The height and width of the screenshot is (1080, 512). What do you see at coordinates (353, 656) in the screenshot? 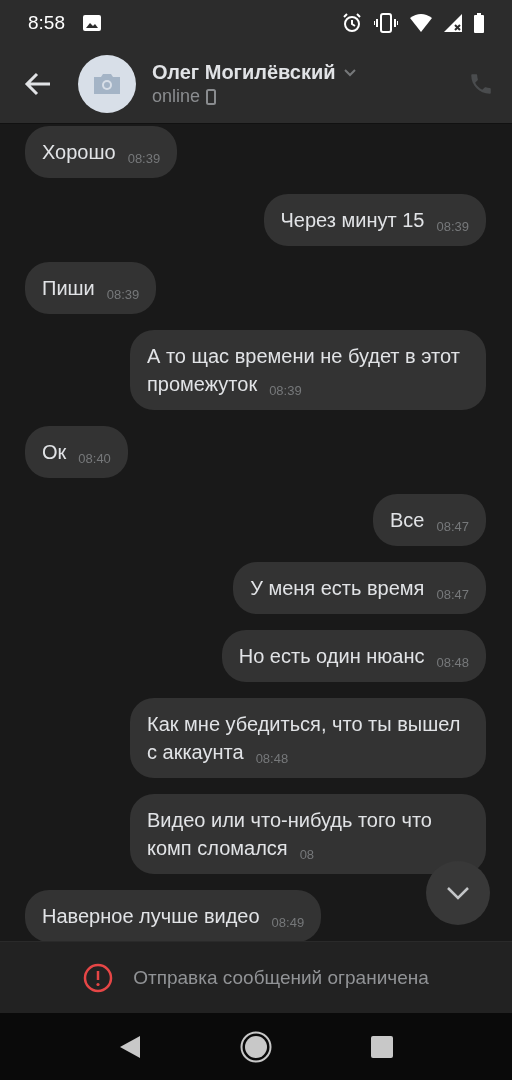
I see `message-bubble: Но есть один нюанс 08:48` at bounding box center [353, 656].